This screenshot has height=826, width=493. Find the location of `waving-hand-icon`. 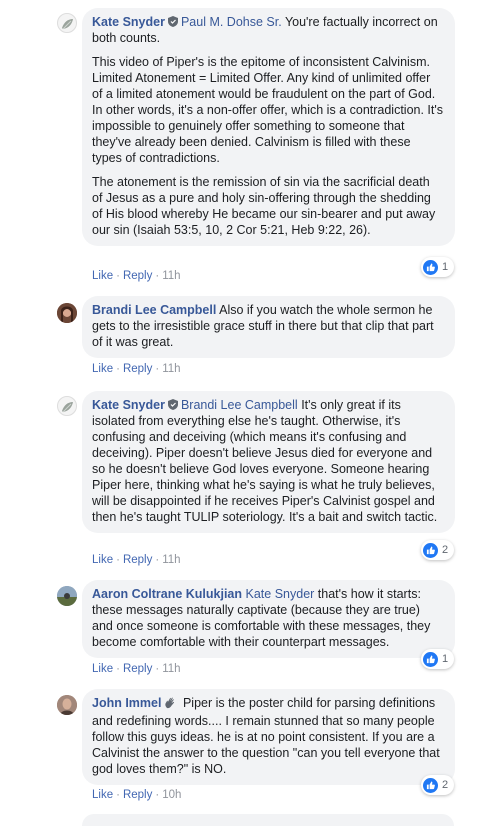

waving-hand-icon is located at coordinates (170, 705).